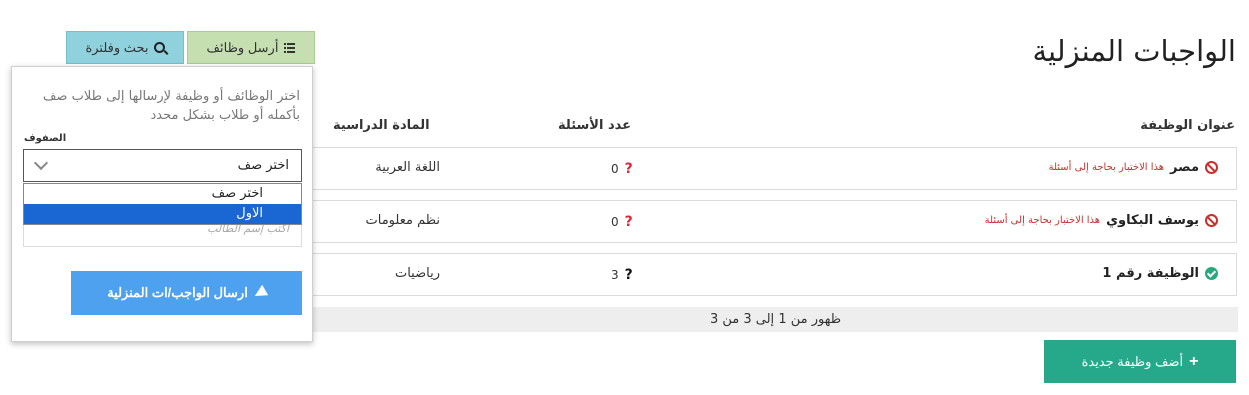 The image size is (1249, 395). I want to click on job-name: الوظيفة رقم 1, so click(1150, 273).